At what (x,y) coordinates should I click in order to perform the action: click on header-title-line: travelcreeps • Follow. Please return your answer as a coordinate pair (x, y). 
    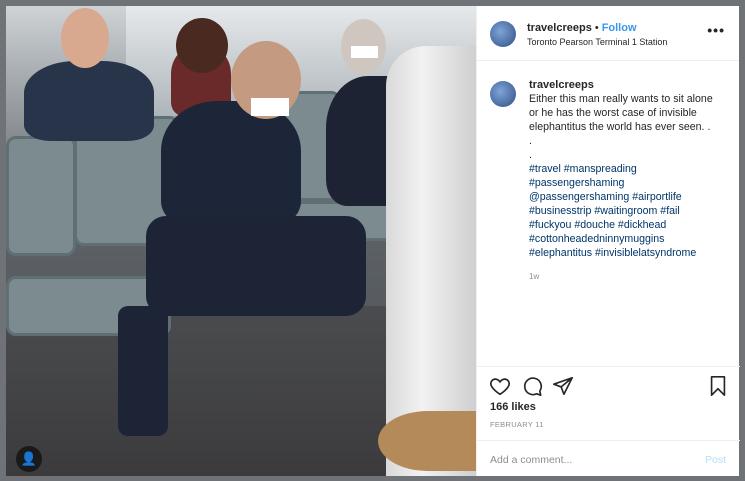
    Looking at the image, I should click on (582, 28).